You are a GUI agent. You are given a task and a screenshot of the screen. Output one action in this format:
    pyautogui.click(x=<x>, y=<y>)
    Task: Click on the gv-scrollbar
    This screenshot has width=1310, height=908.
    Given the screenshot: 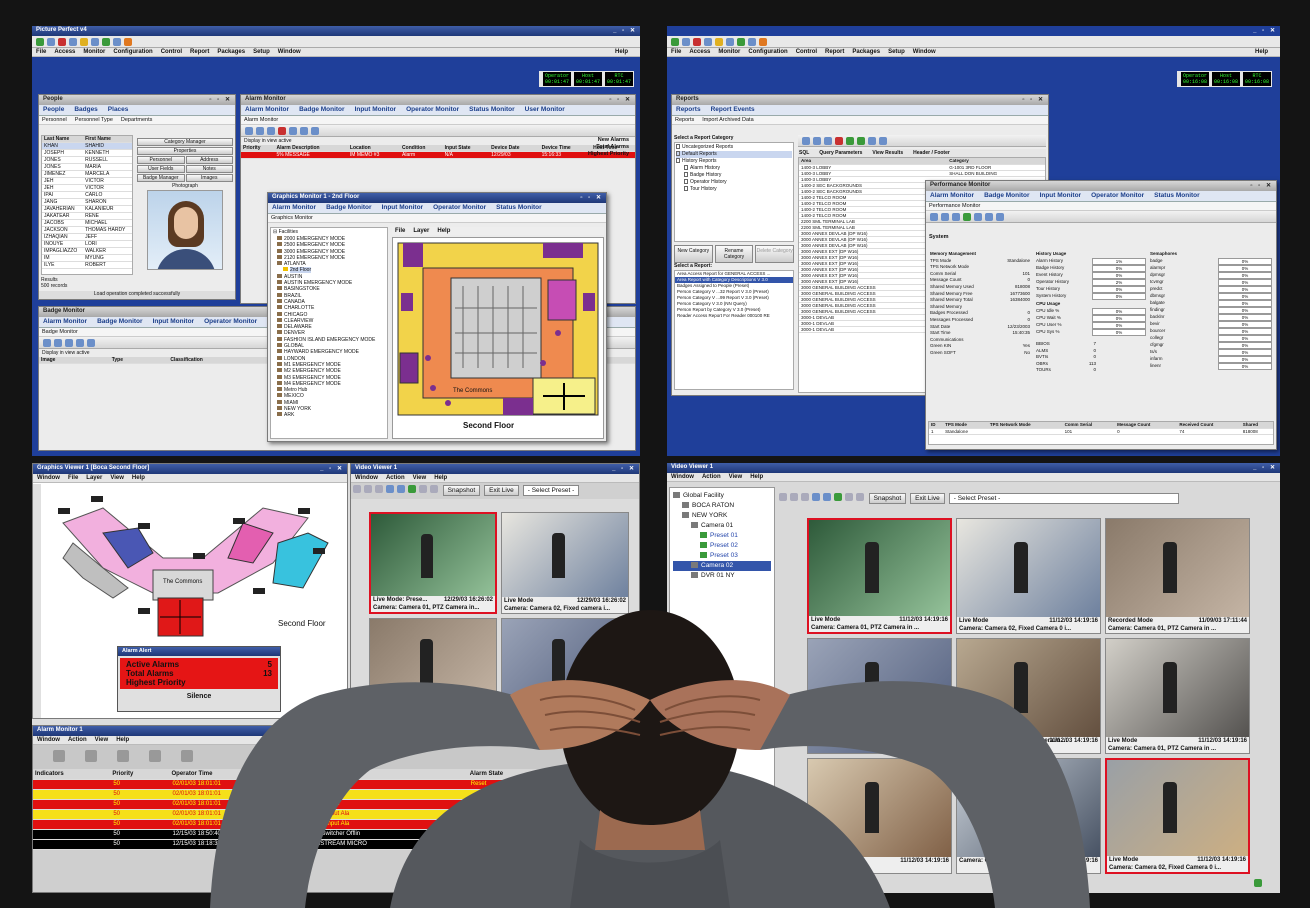 What is the action you would take?
    pyautogui.click(x=37, y=601)
    